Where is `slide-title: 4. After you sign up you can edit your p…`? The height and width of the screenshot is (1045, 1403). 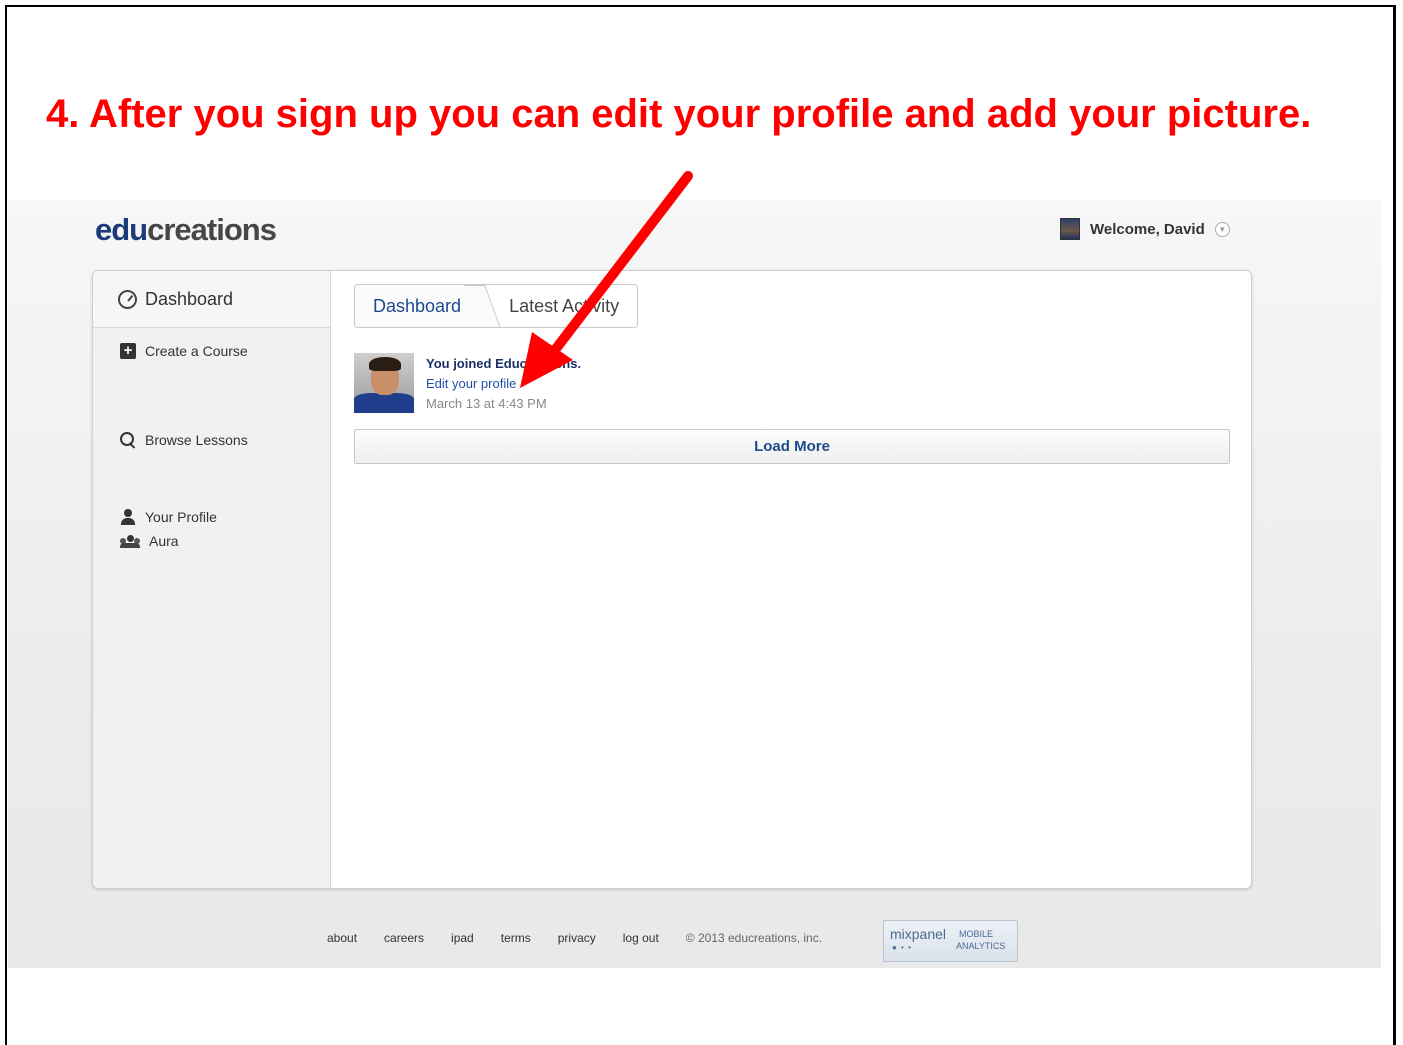 slide-title: 4. After you sign up you can edit your p… is located at coordinates (679, 114).